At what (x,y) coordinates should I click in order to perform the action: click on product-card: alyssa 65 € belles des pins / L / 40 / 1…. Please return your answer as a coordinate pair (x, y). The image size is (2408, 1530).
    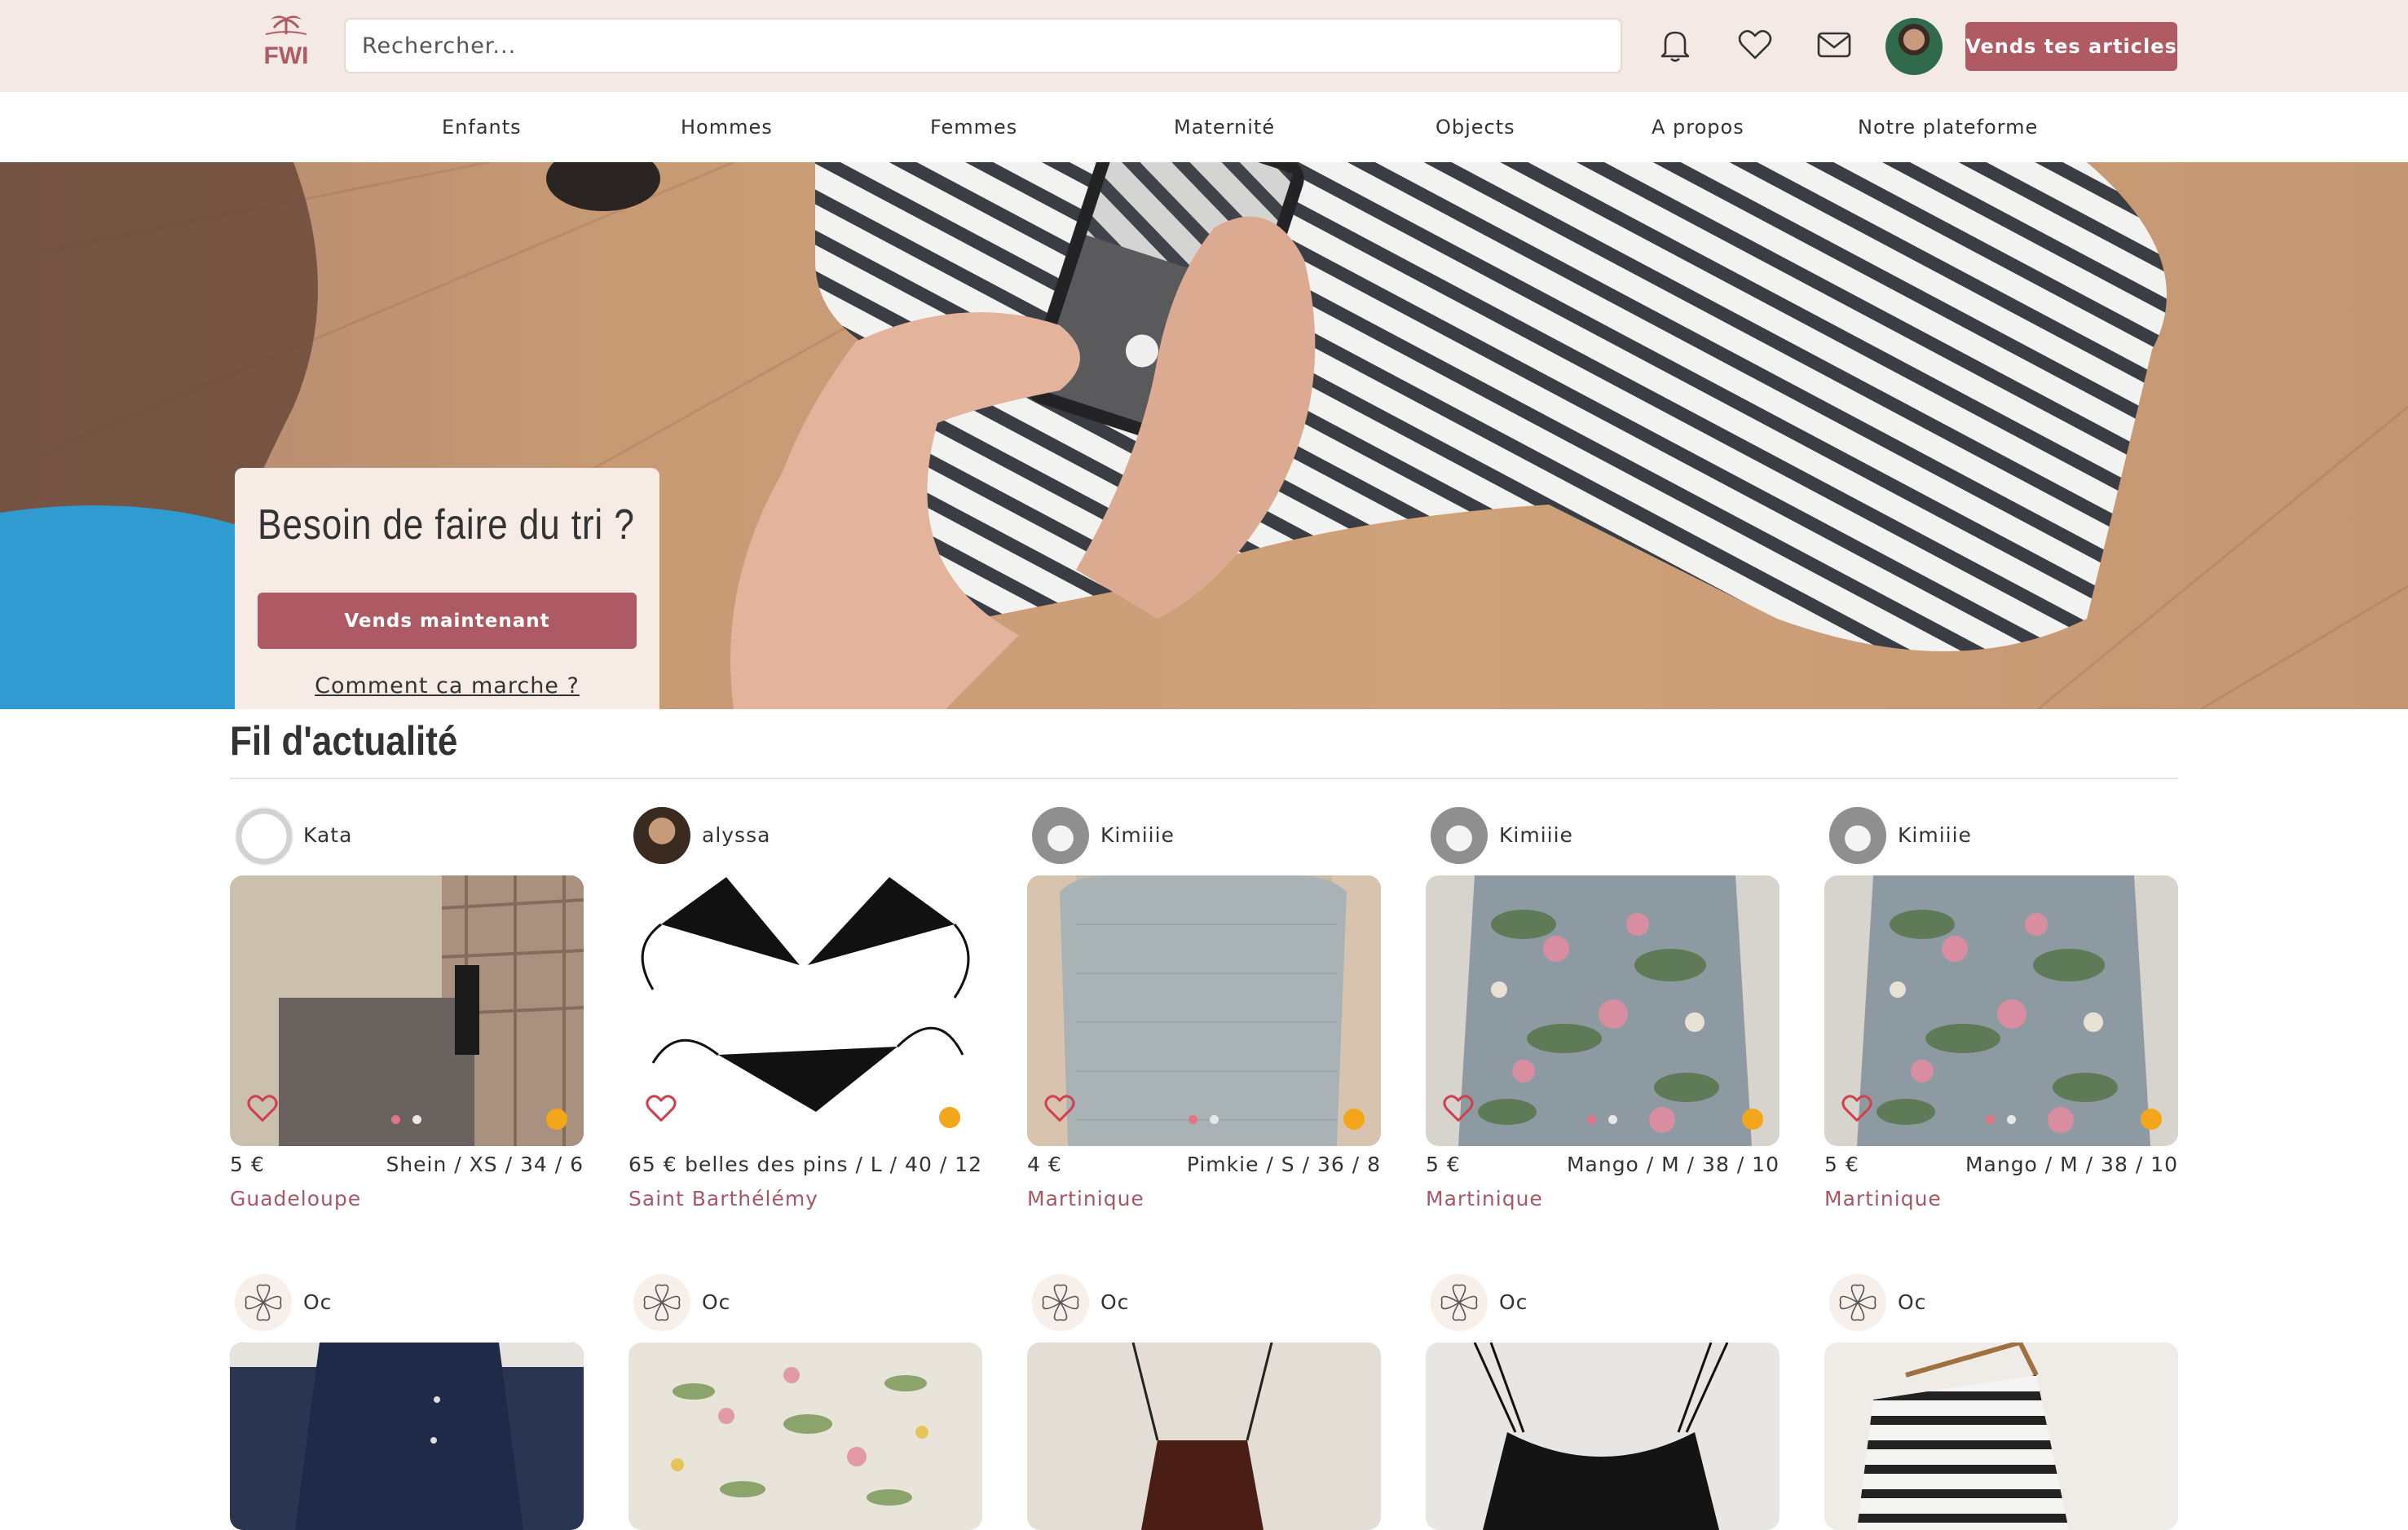
    Looking at the image, I should click on (805, 1035).